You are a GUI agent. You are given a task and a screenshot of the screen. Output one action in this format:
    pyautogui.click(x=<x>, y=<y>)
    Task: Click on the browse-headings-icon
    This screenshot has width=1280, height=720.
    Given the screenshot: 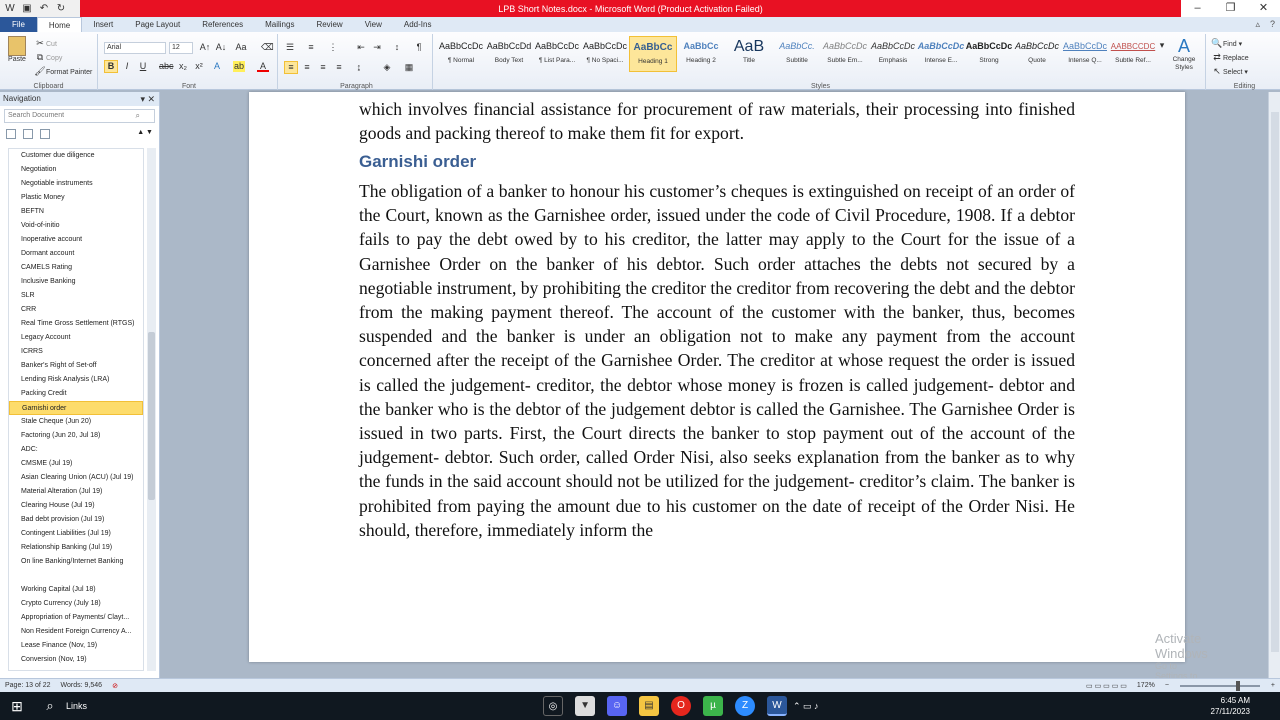 What is the action you would take?
    pyautogui.click(x=11, y=134)
    